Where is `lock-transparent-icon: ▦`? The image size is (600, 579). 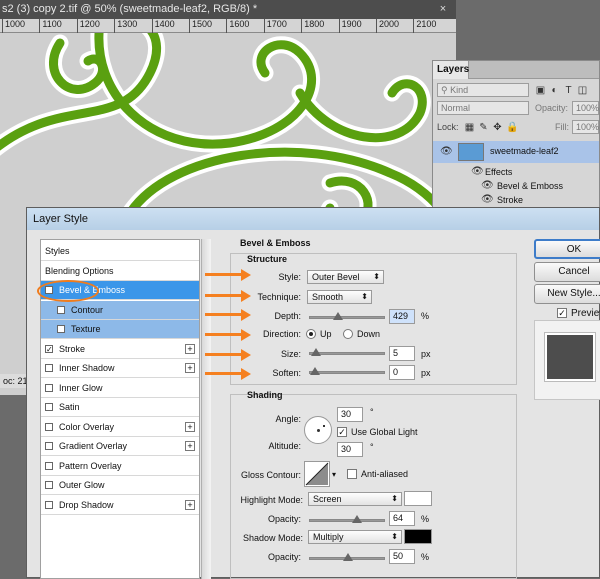
lock-transparent-icon: ▦ is located at coordinates (469, 127).